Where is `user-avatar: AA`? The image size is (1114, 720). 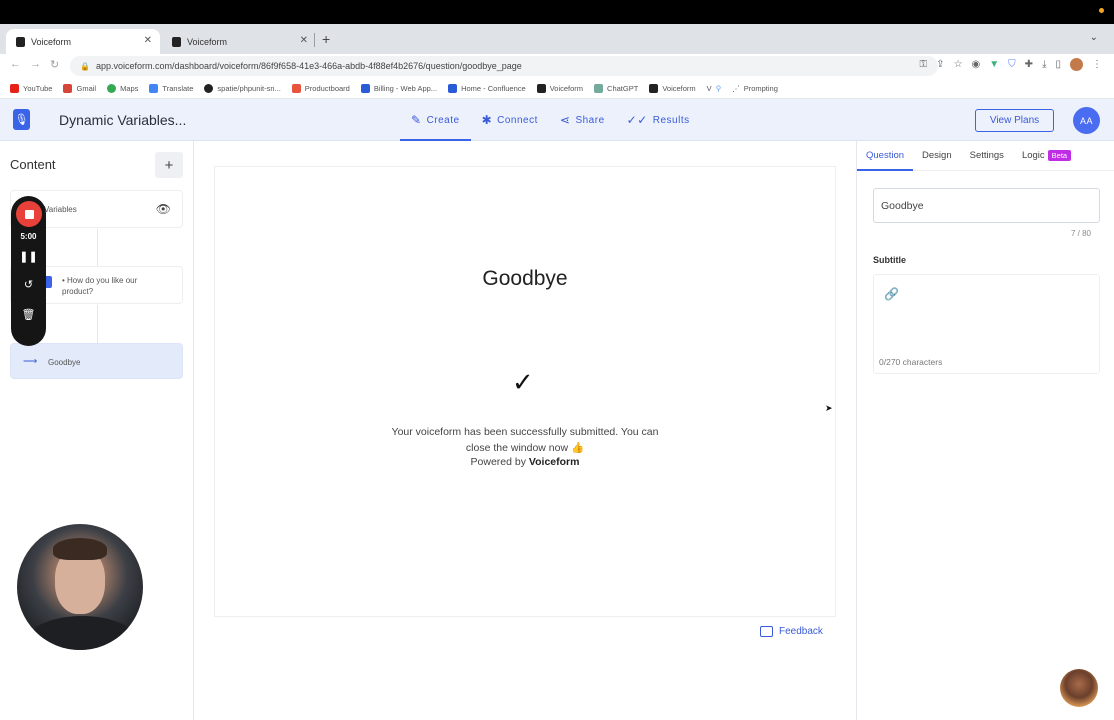
user-avatar: AA is located at coordinates (1086, 120).